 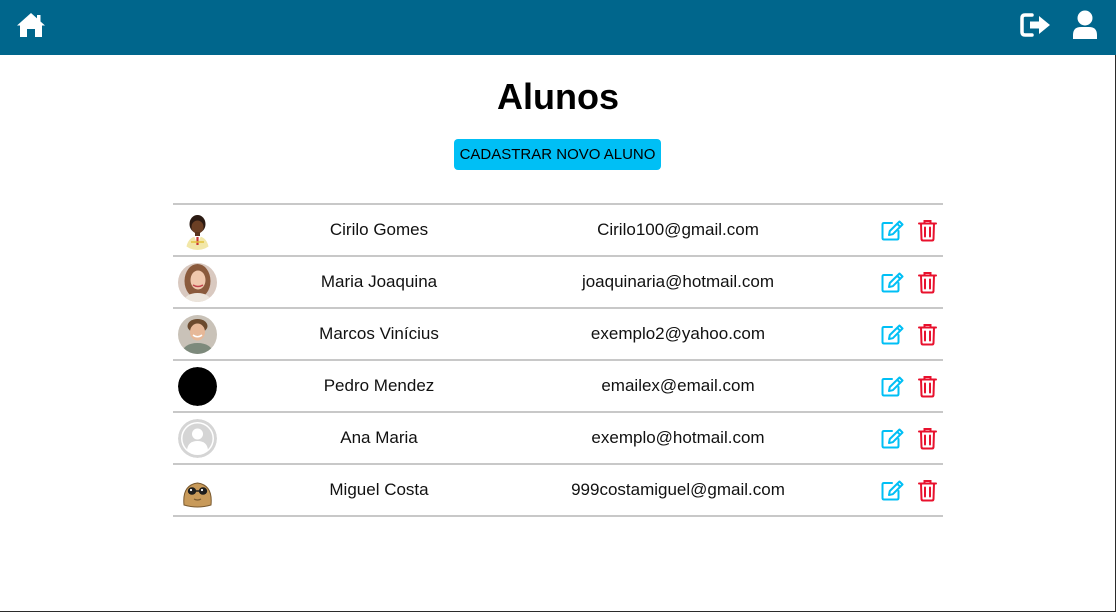 What do you see at coordinates (558, 27) in the screenshot?
I see `top-navbar` at bounding box center [558, 27].